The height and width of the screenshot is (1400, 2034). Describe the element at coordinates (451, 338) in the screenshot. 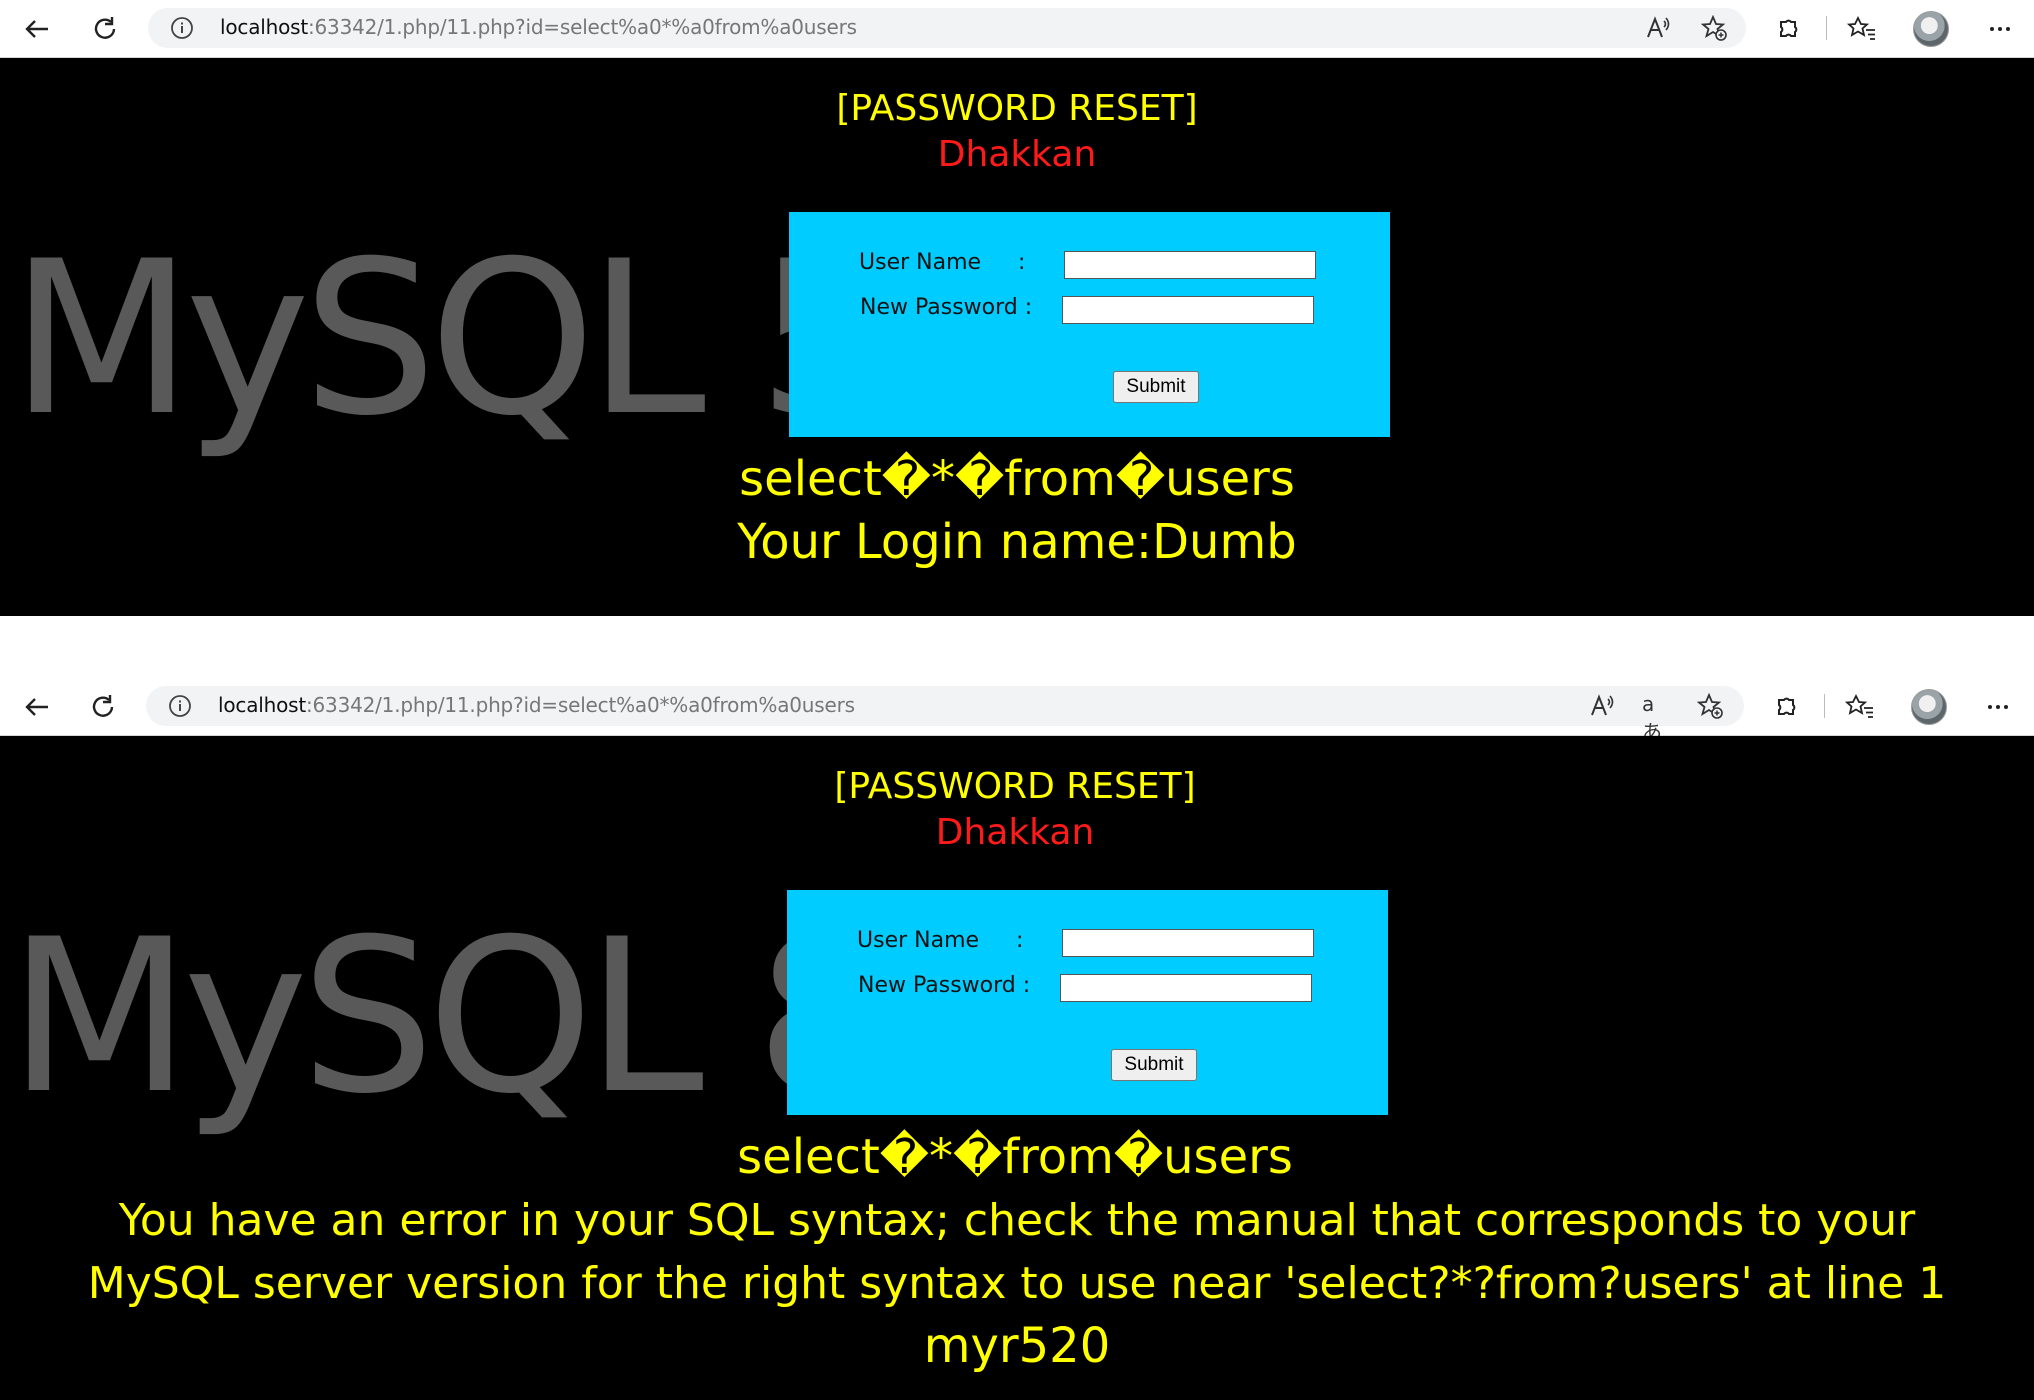

I see `background-watermark: MySQL 5` at that location.